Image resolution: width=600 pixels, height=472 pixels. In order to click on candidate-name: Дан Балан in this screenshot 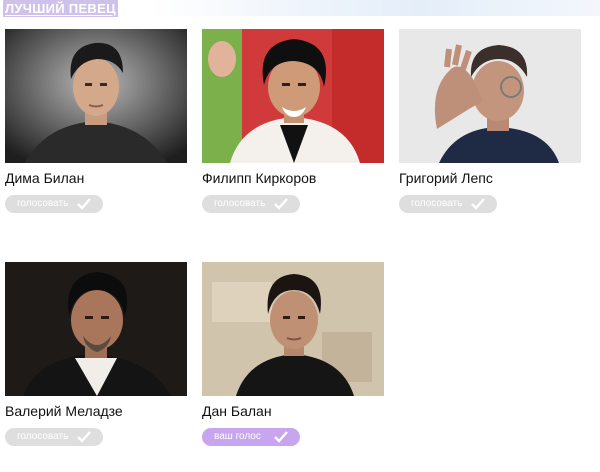, I will do `click(237, 411)`.